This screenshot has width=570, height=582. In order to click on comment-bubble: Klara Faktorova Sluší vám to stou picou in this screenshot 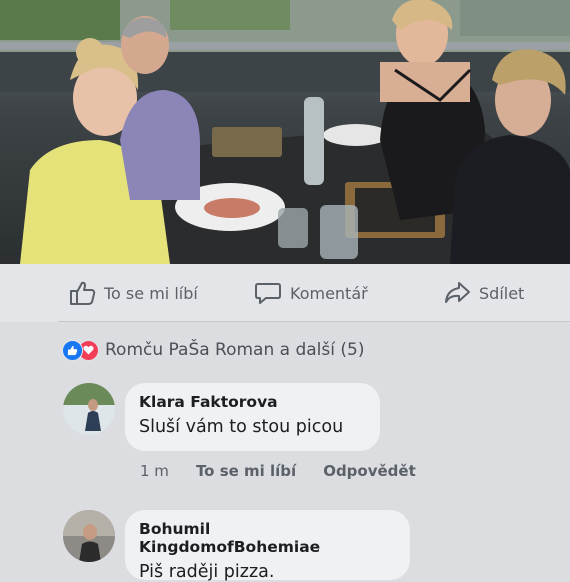, I will do `click(252, 417)`.